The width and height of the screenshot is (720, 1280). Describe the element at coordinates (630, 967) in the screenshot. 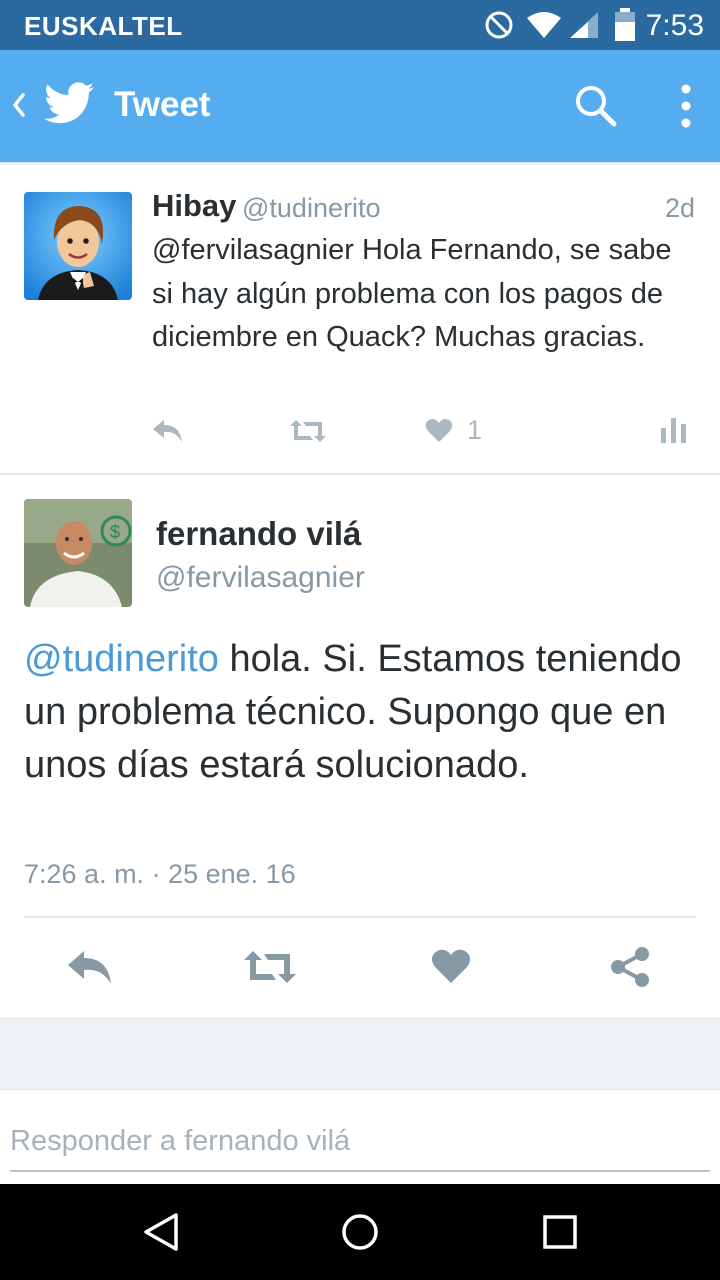

I see `share-icon` at that location.